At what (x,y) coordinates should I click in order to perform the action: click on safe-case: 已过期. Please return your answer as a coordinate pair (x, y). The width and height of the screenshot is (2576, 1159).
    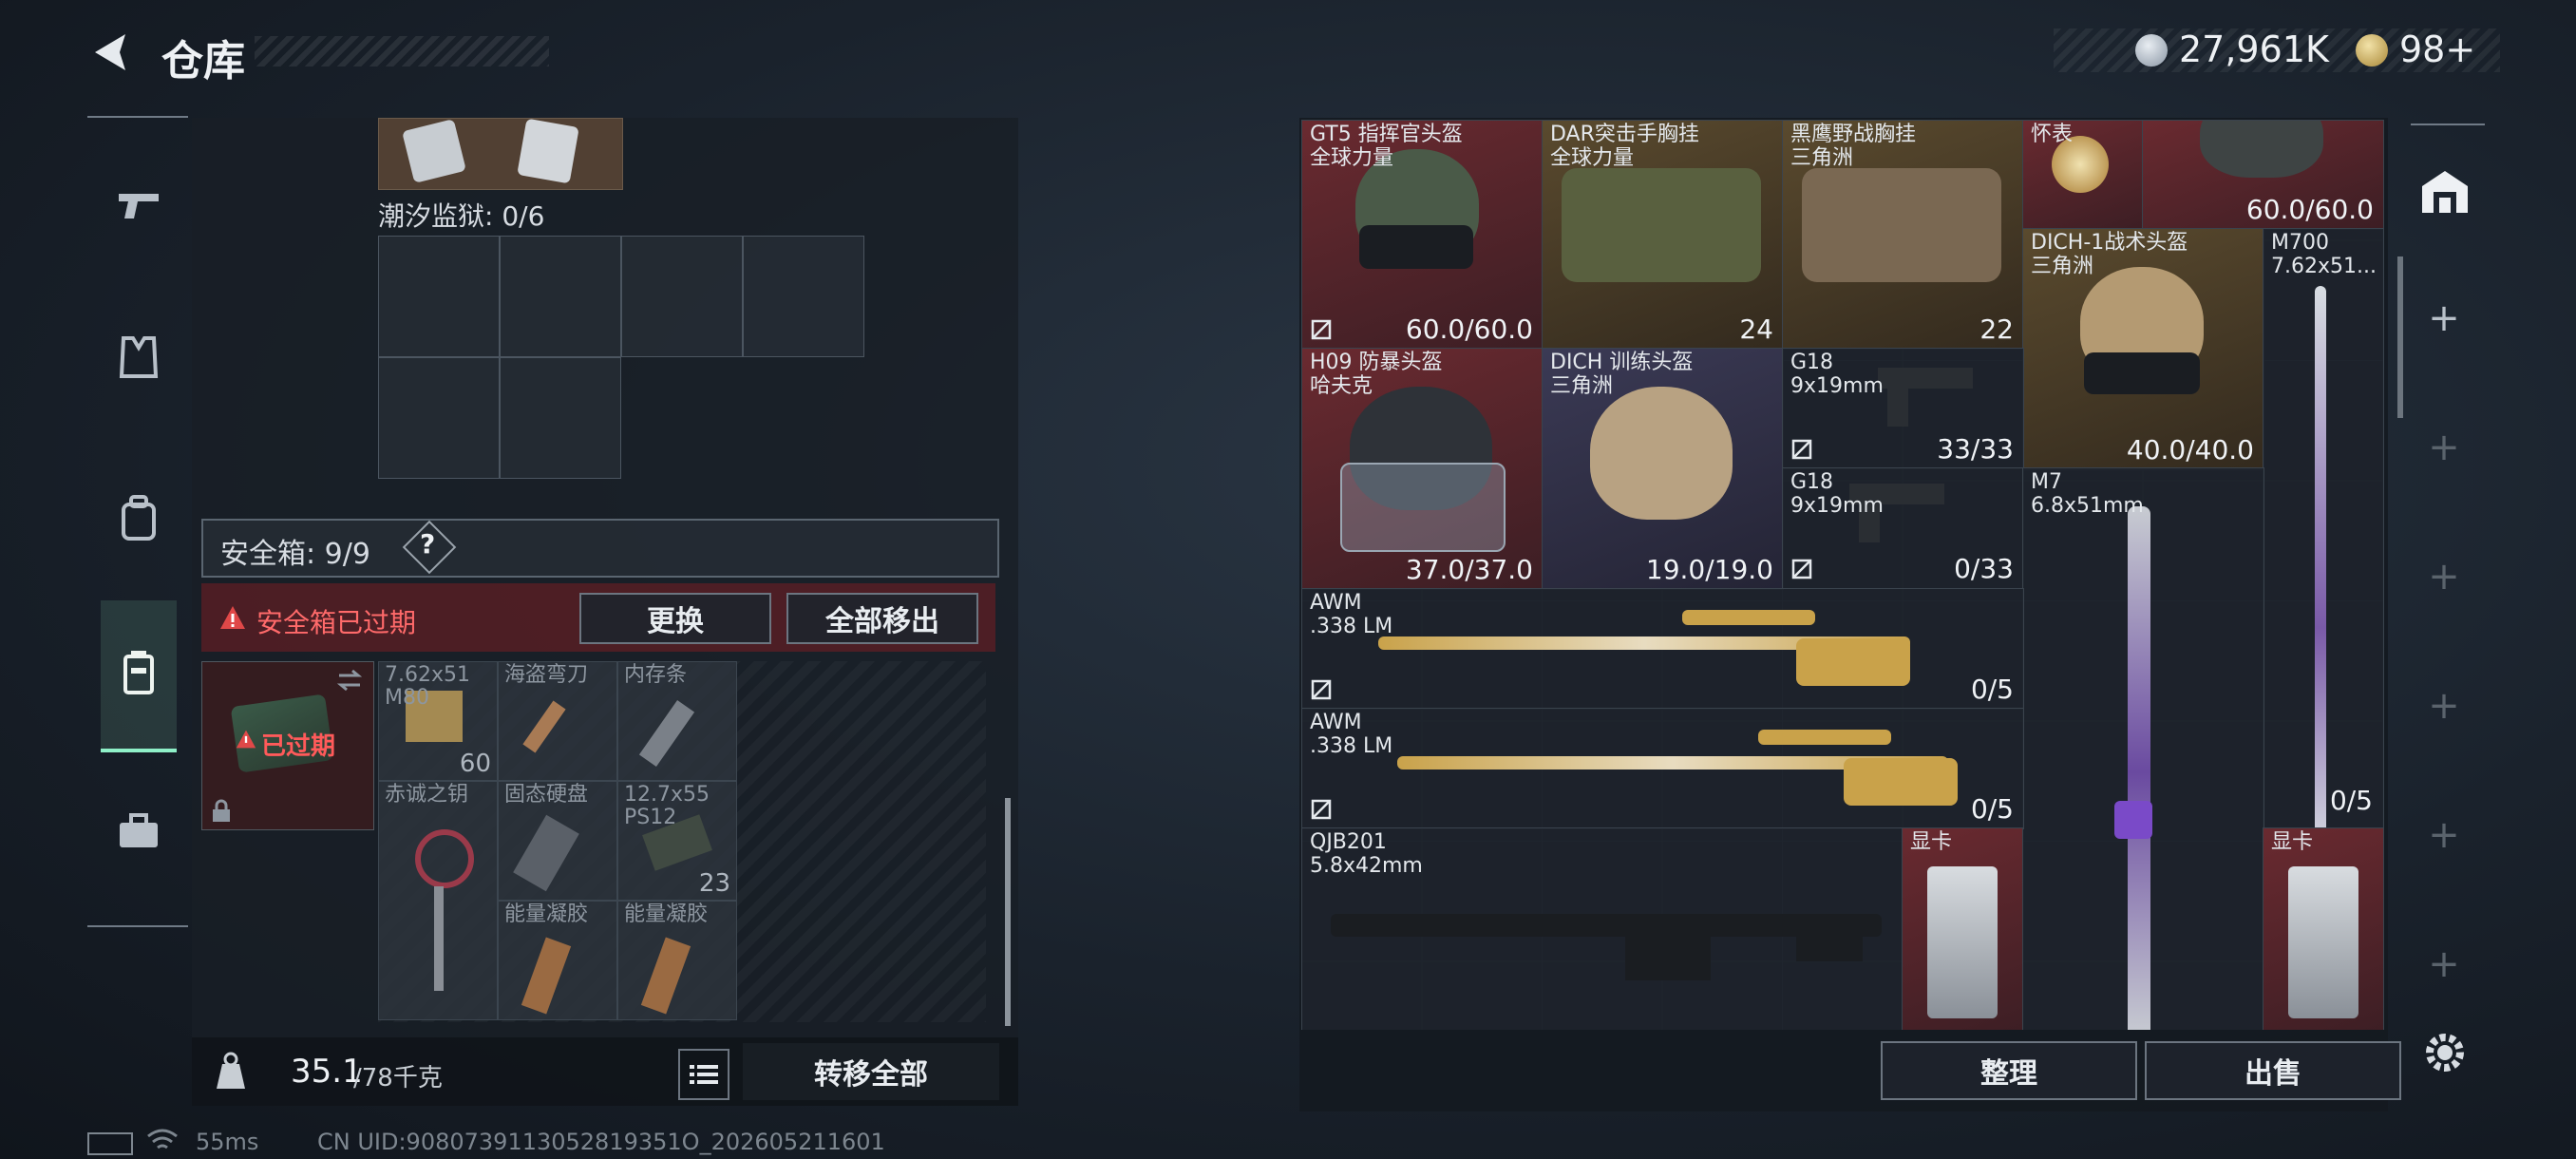
    Looking at the image, I should click on (287, 745).